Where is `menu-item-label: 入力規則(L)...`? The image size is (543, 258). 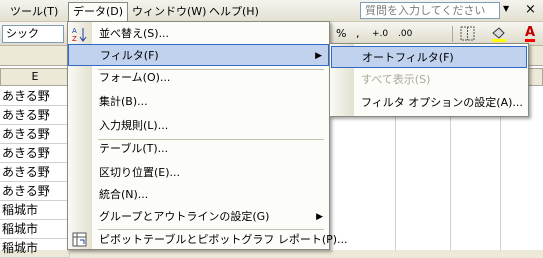
menu-item-label: 入力規則(L)... is located at coordinates (134, 125).